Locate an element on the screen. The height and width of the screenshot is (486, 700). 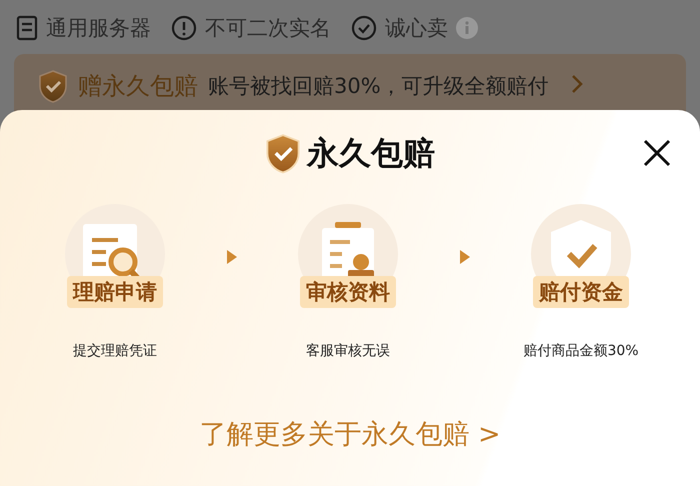
step-caption: 赔付商品金额30% is located at coordinates (581, 351).